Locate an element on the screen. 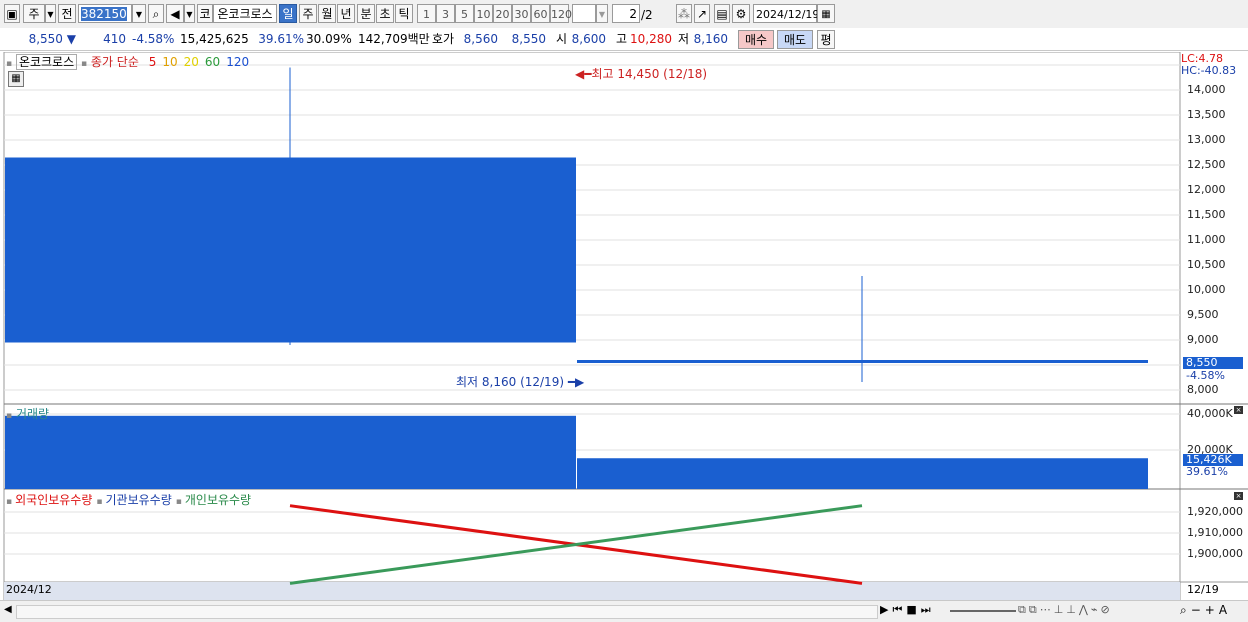 The height and width of the screenshot is (622, 1248). holdings-axis-tick: 1,900,000 is located at coordinates (1215, 553).